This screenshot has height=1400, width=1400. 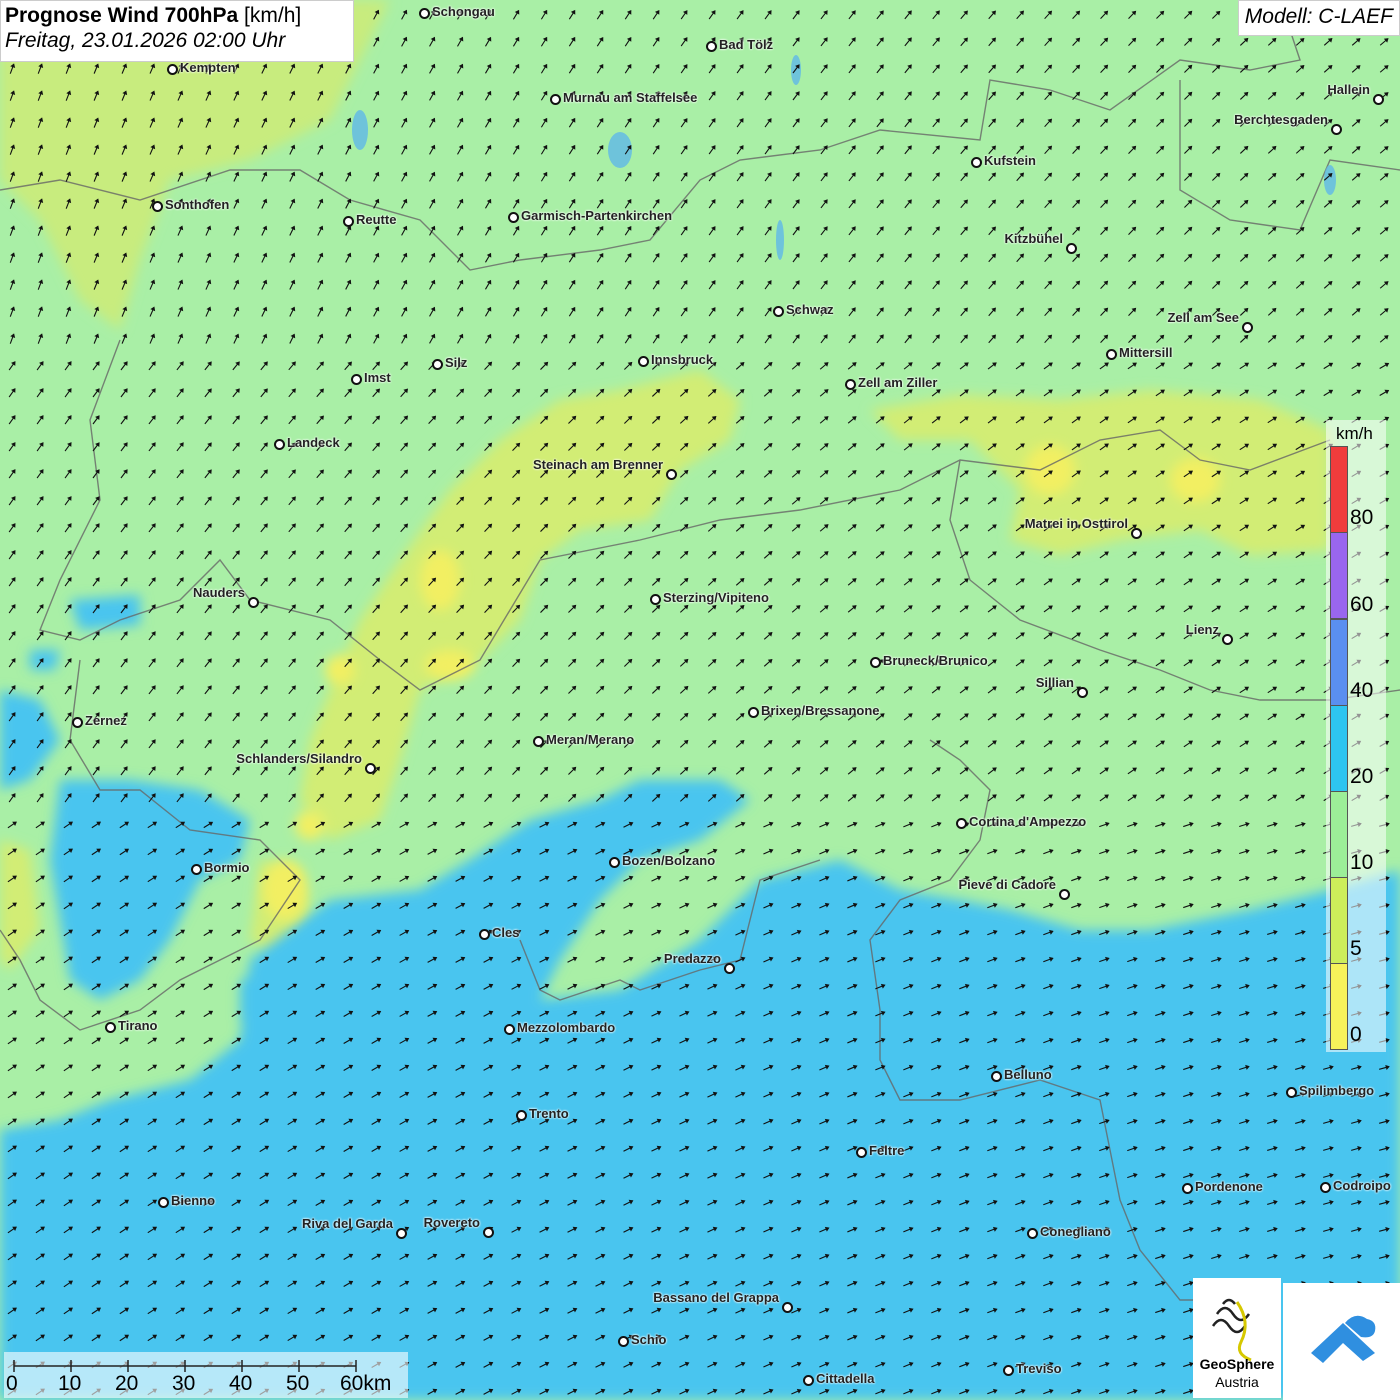 I want to click on city-label: Predazzo, so click(x=692, y=958).